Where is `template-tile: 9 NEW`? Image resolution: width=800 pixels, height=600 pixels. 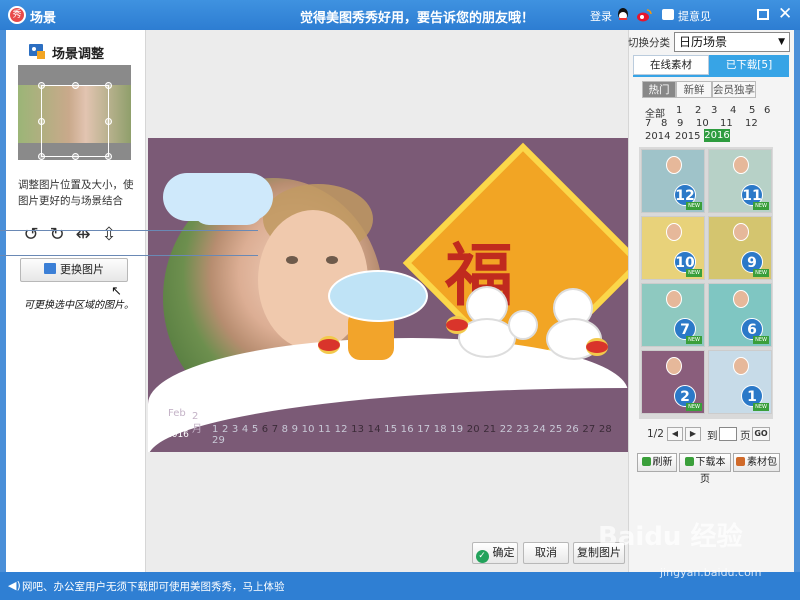 template-tile: 9 NEW is located at coordinates (740, 248).